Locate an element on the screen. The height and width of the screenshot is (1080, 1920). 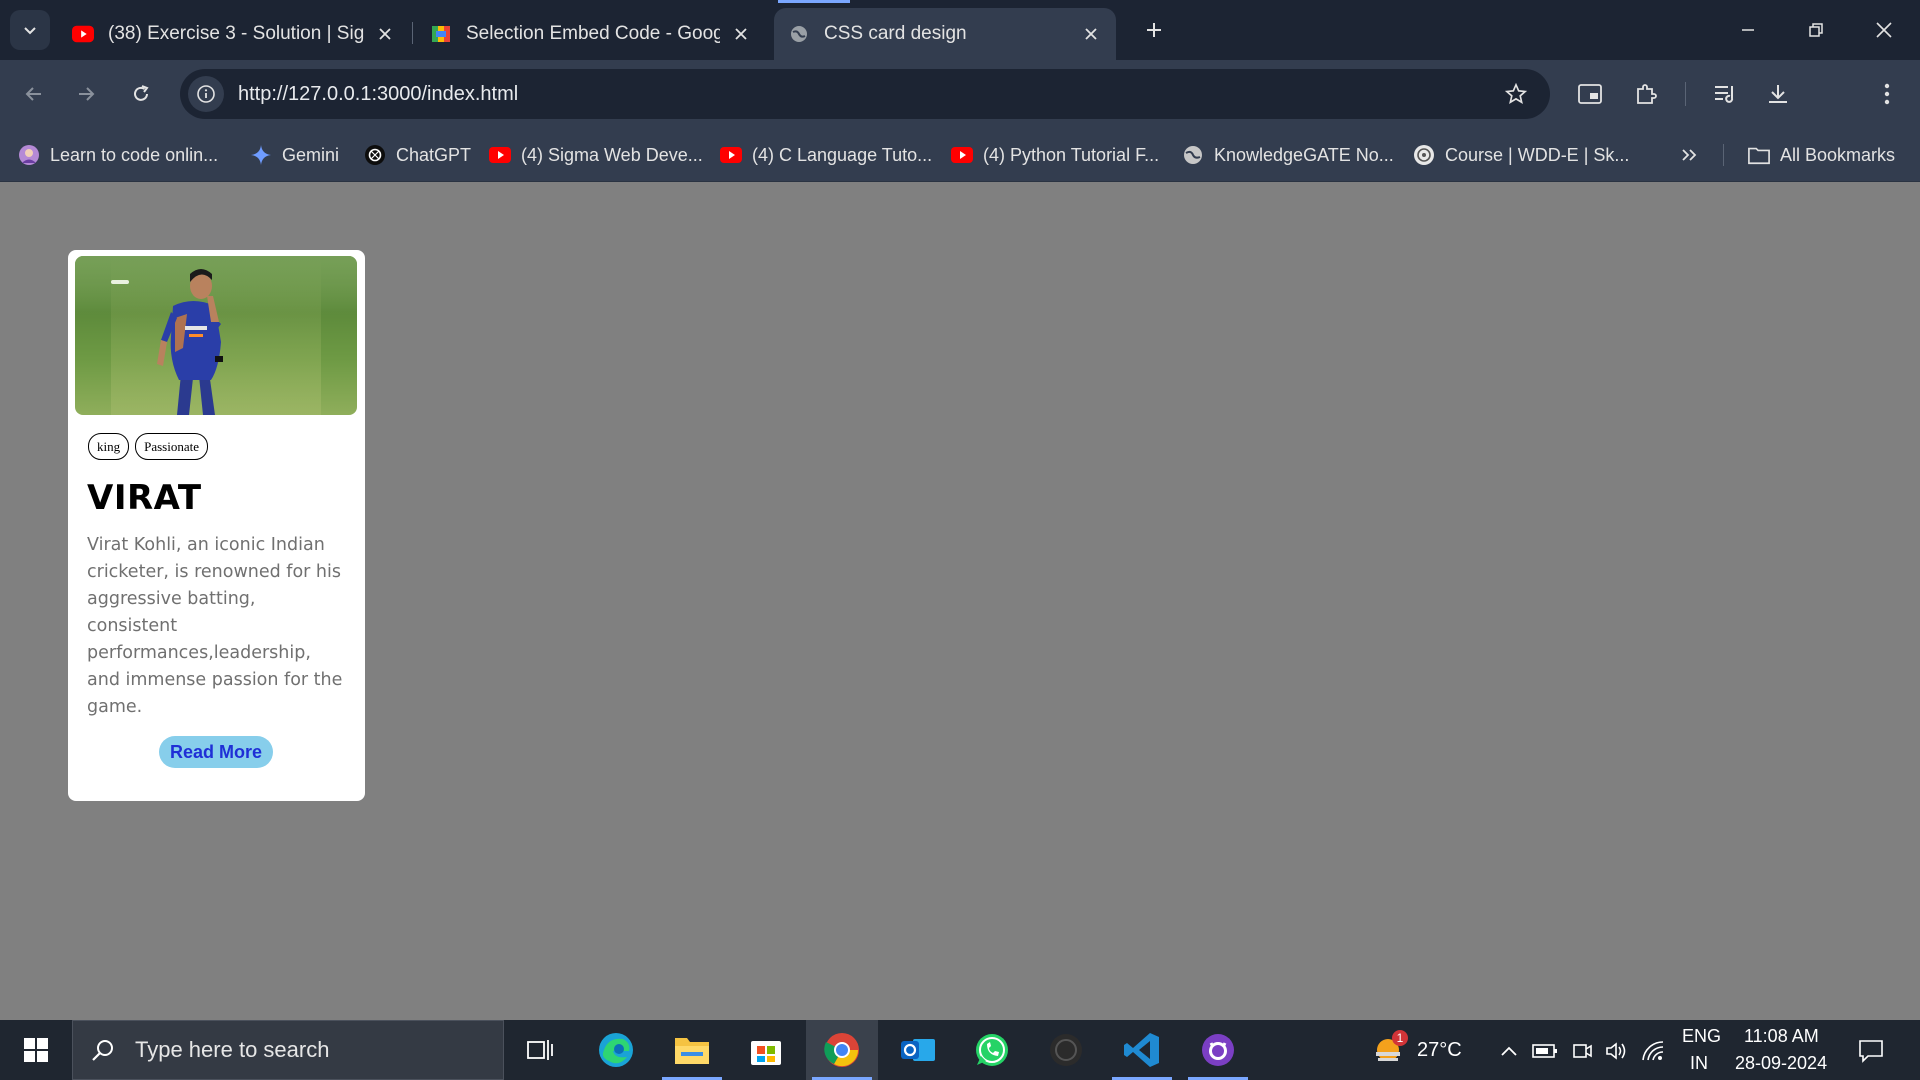
card-image is located at coordinates (216, 335).